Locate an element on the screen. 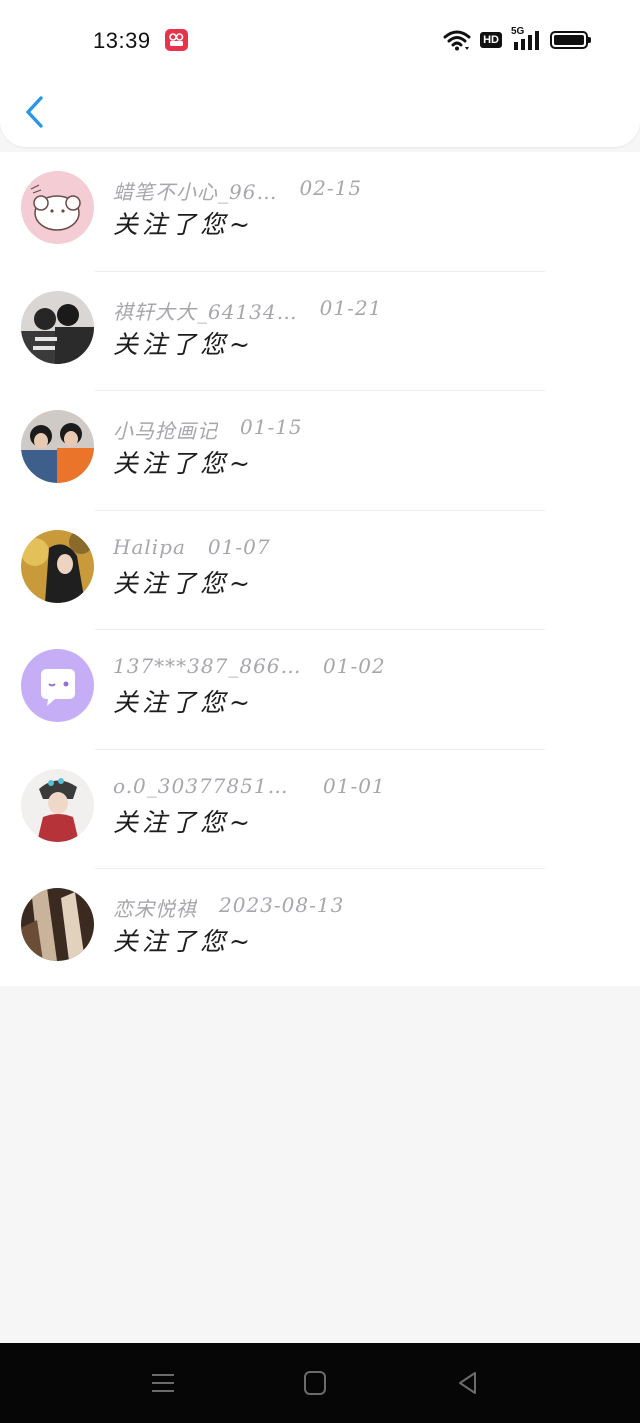 Image resolution: width=640 pixels, height=1423 pixels. notification-date: 01-01 is located at coordinates (354, 785).